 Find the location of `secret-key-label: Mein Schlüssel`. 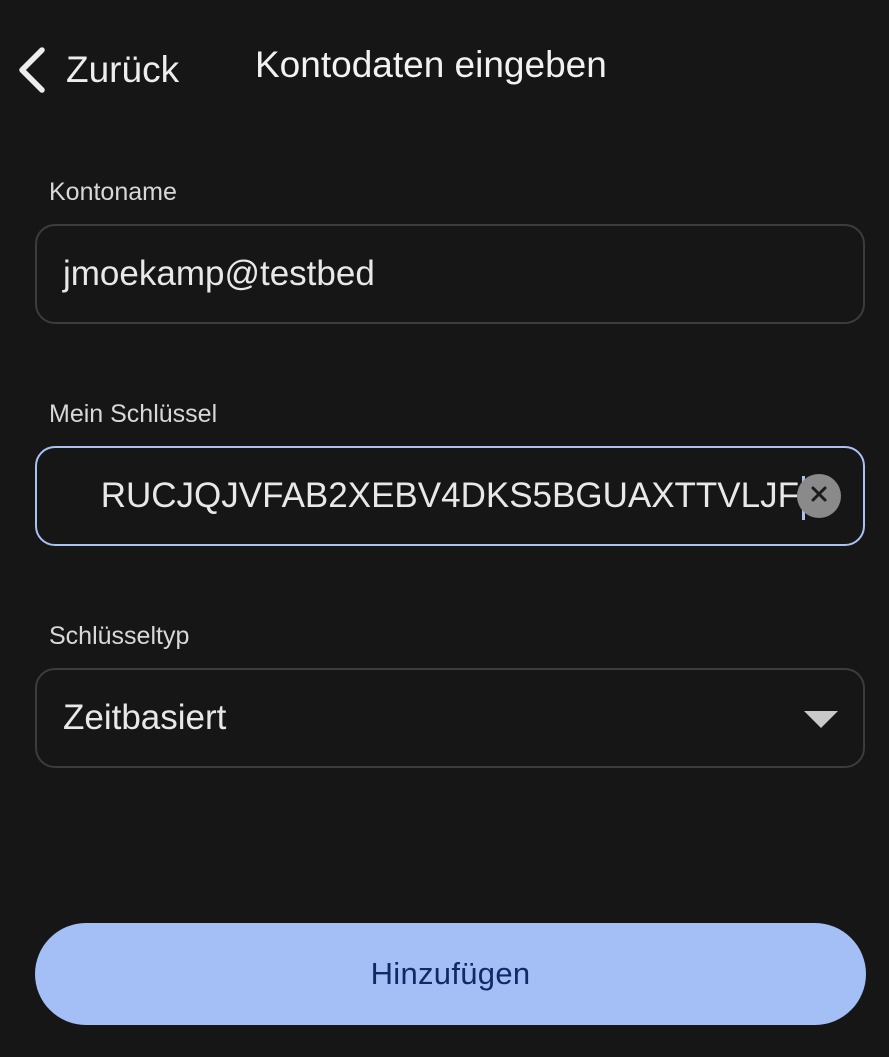

secret-key-label: Mein Schlüssel is located at coordinates (133, 414).